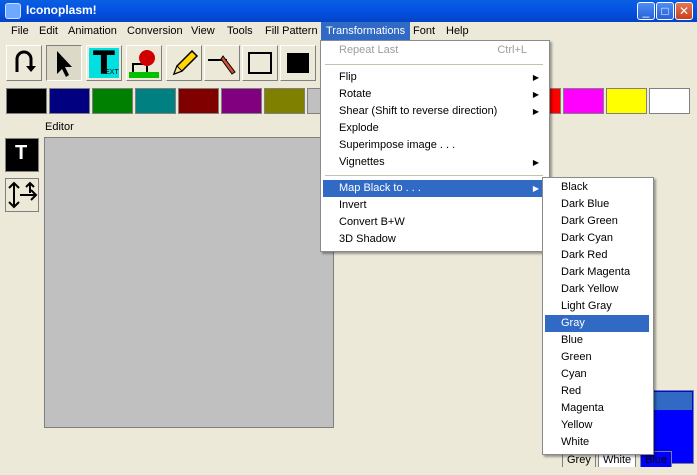  What do you see at coordinates (597, 340) in the screenshot?
I see `submenu-blue: Blue` at bounding box center [597, 340].